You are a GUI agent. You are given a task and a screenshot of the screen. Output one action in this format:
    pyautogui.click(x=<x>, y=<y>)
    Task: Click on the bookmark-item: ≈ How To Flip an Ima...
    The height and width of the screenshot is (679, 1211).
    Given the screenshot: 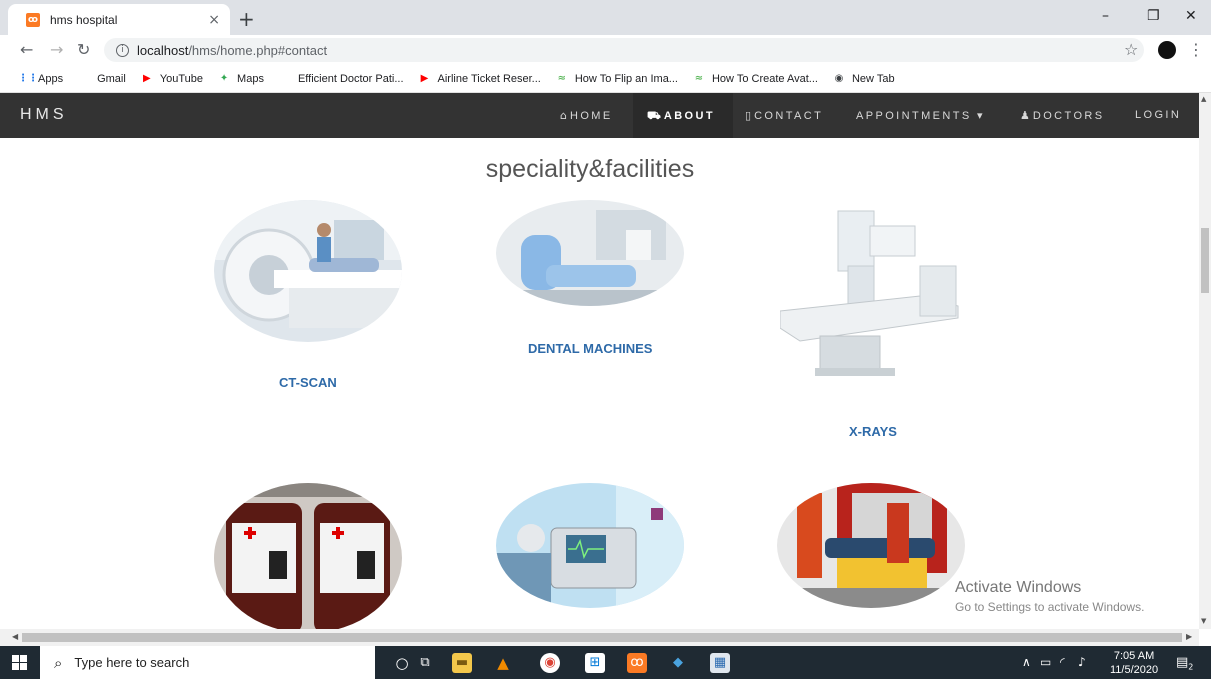 What is the action you would take?
    pyautogui.click(x=616, y=79)
    